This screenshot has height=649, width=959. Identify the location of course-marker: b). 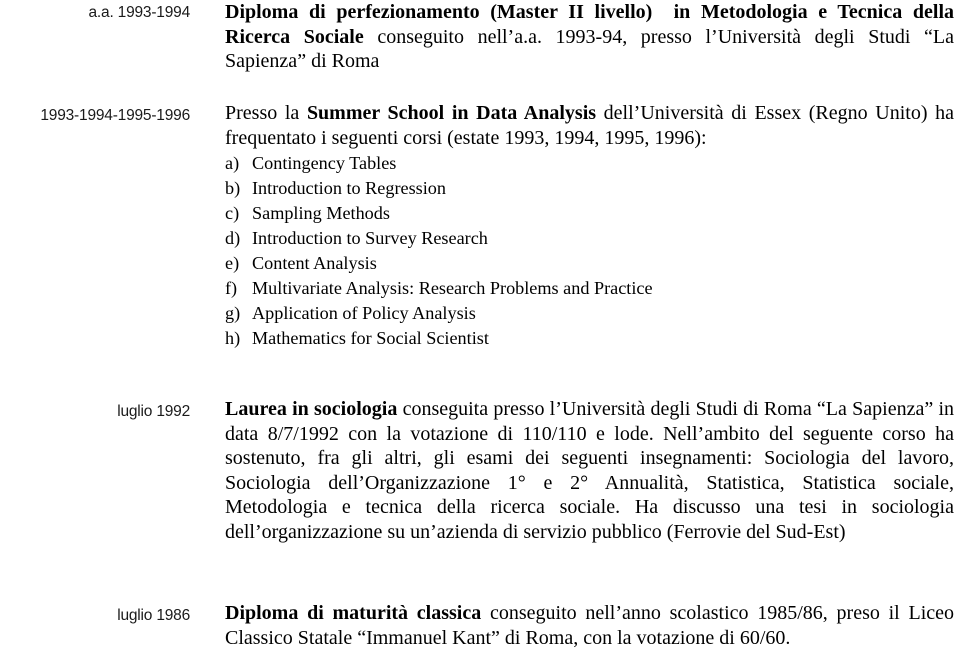
(233, 188).